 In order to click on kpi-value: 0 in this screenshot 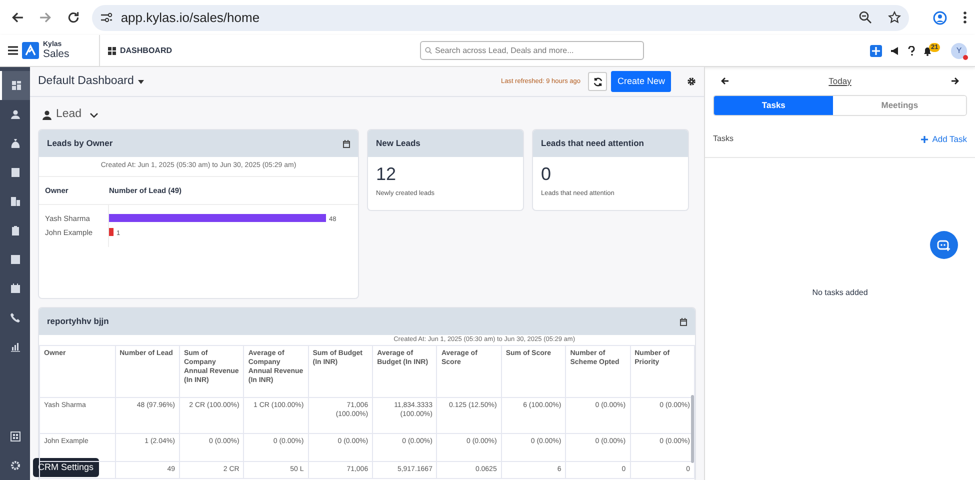, I will do `click(546, 174)`.